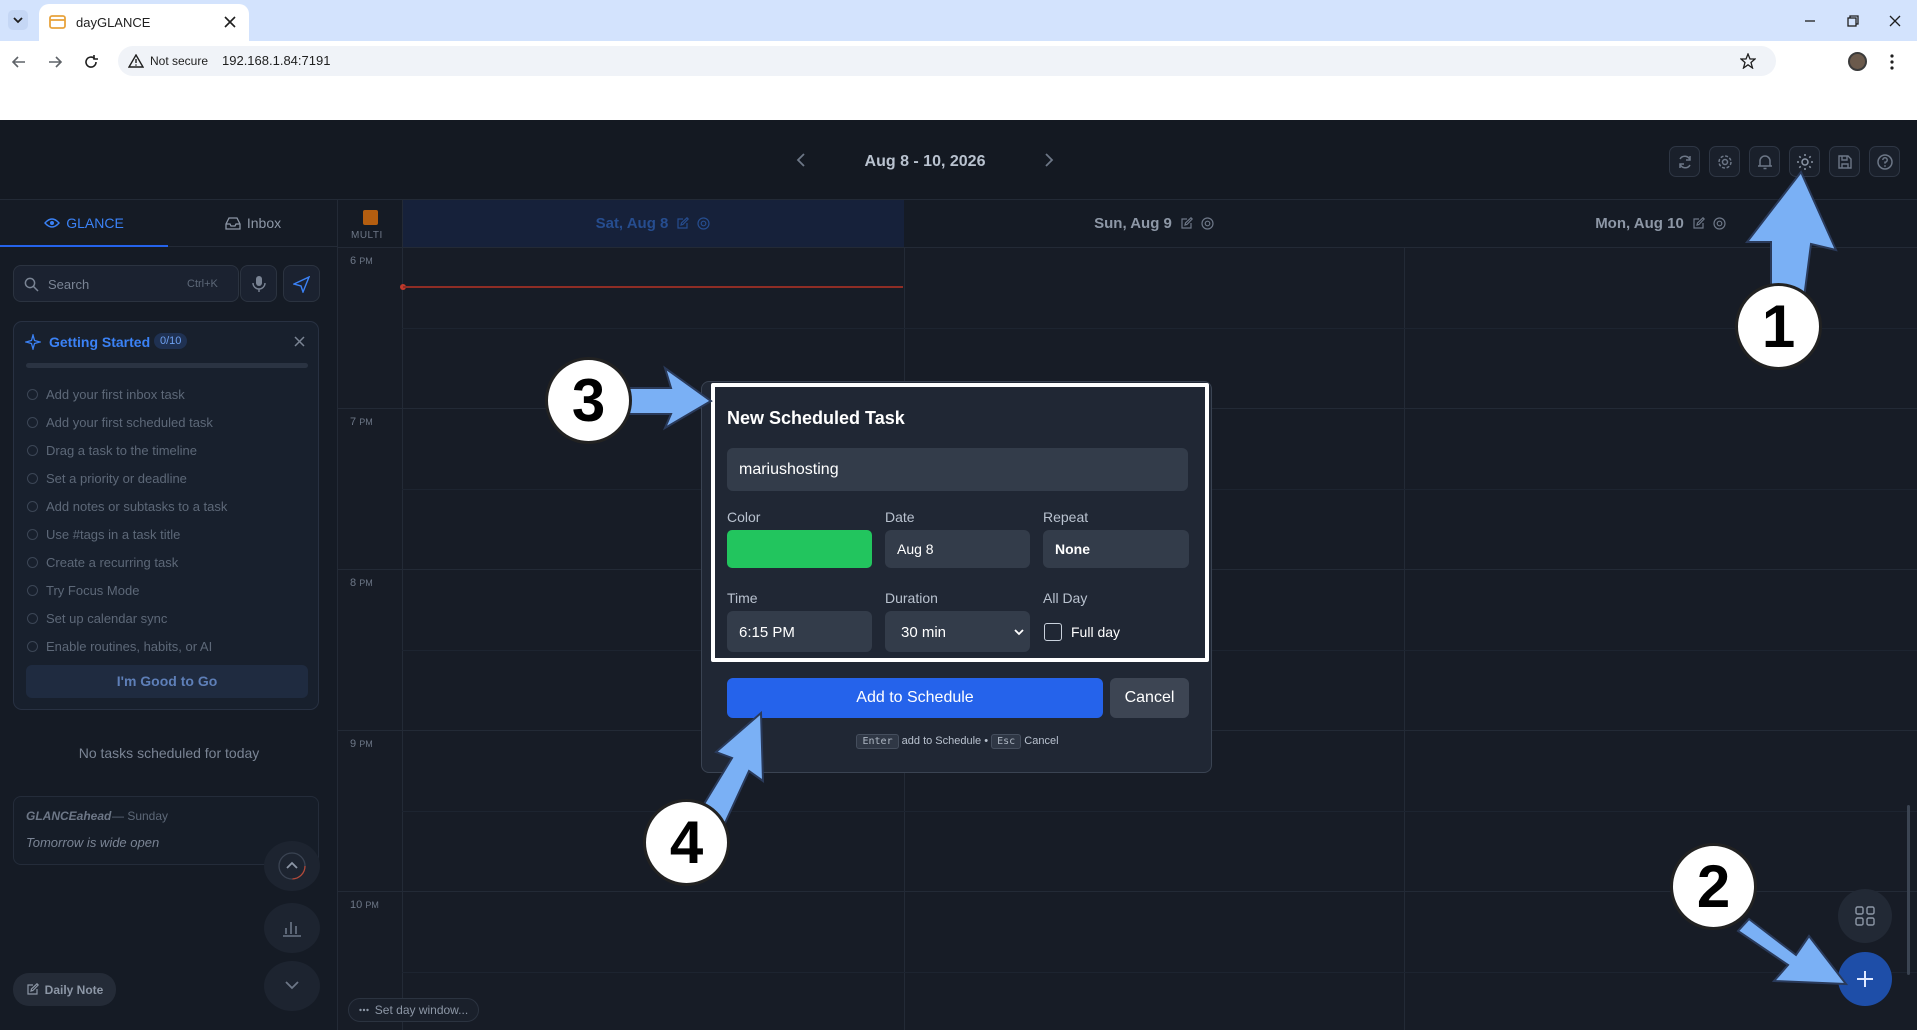  What do you see at coordinates (1713, 886) in the screenshot?
I see `step-badge-2: 2` at bounding box center [1713, 886].